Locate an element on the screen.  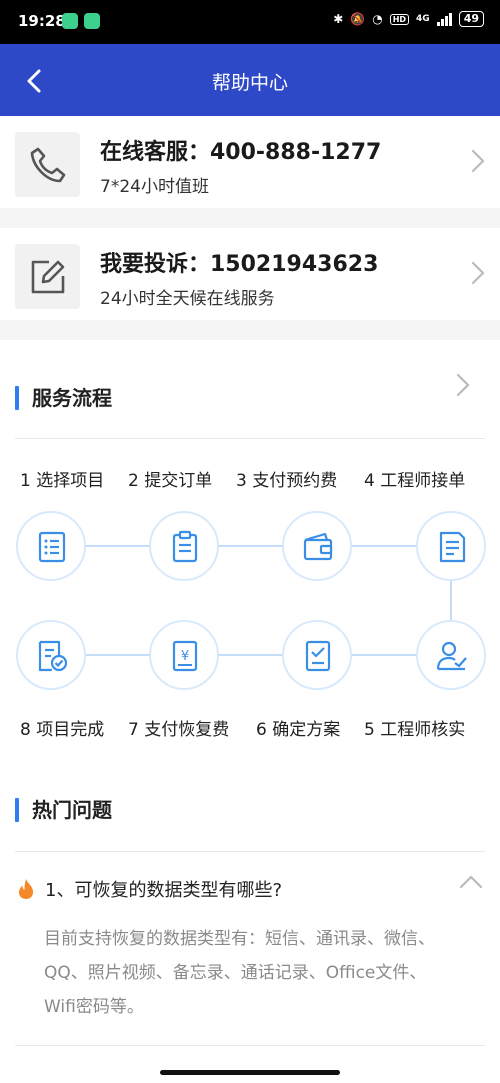
online-service-card: 在线客服：400-888-1277 7*24小时值班 is located at coordinates (250, 162).